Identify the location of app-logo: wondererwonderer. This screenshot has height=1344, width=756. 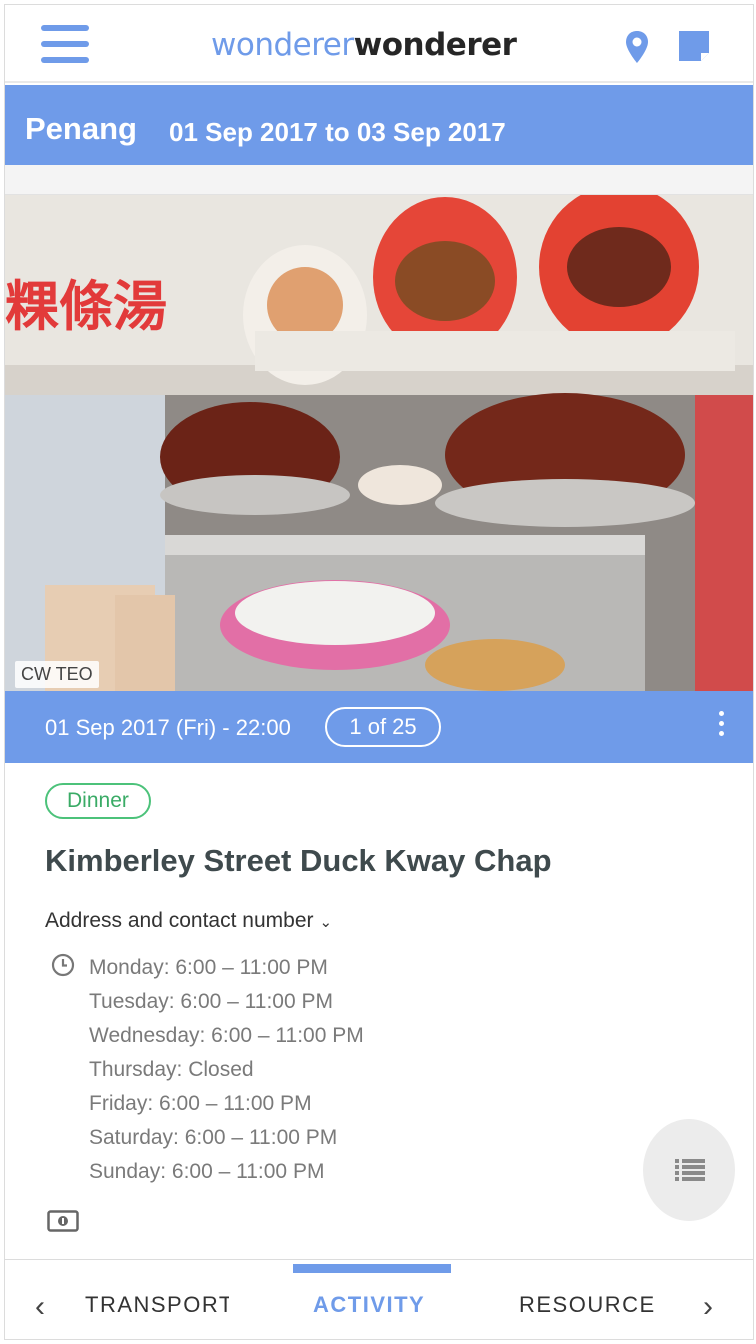
(364, 45).